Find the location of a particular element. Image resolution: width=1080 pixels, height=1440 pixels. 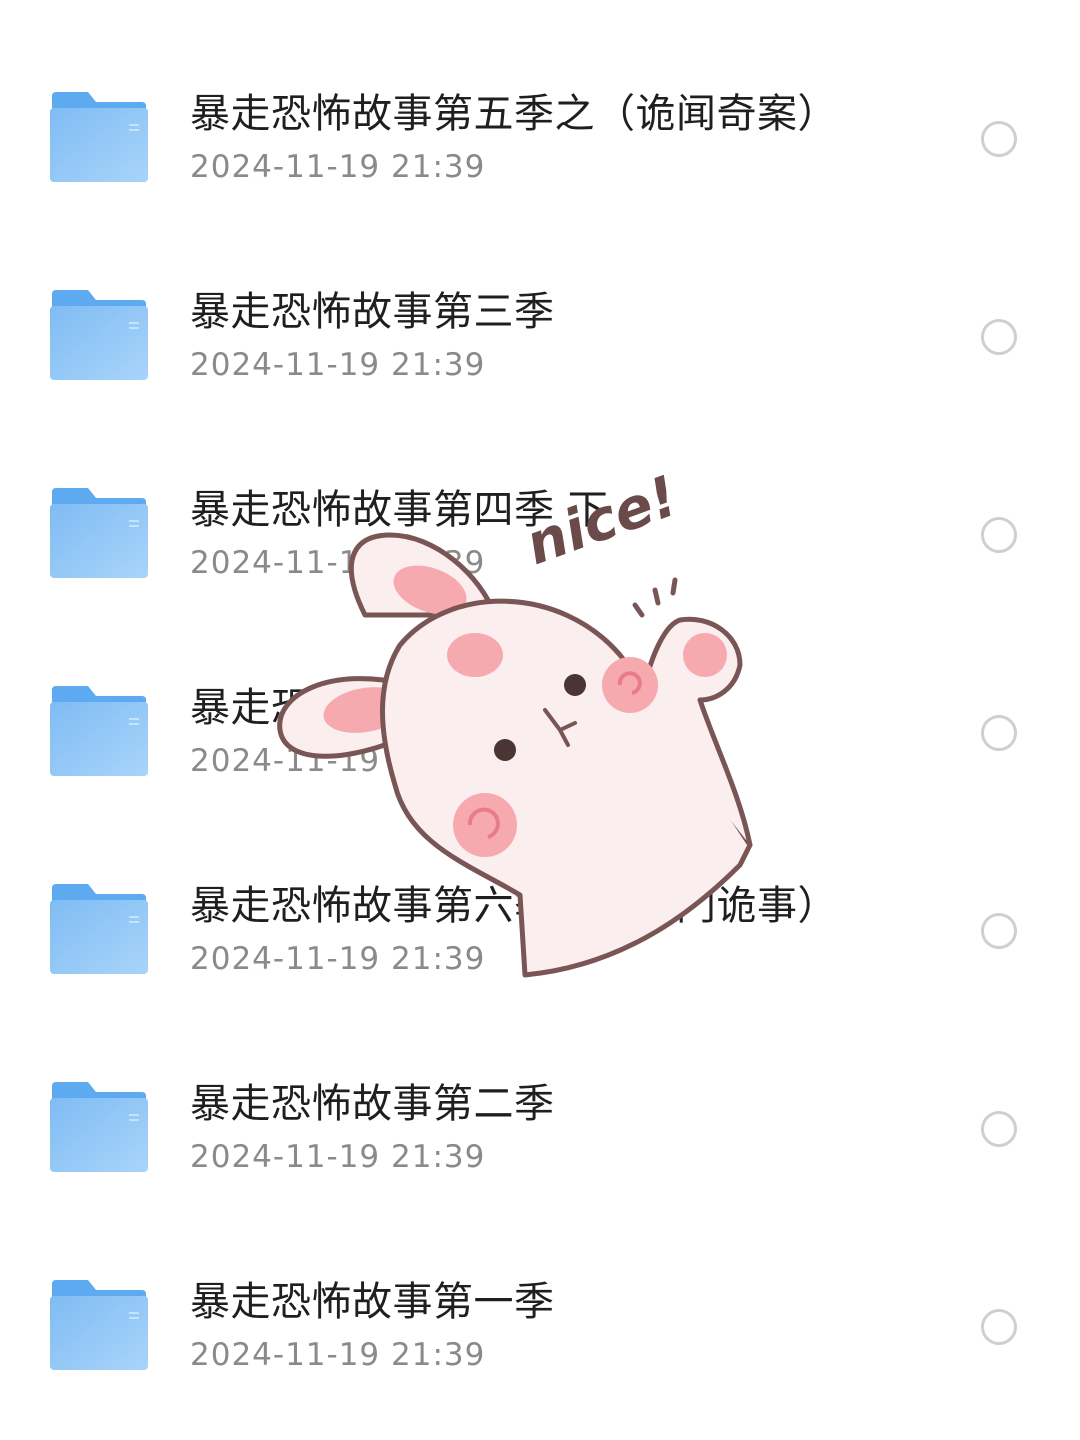

list-item: 暴走恐怖故事第五季之（诡闻奇案） 2024-11-19 21:39 is located at coordinates (540, 139).